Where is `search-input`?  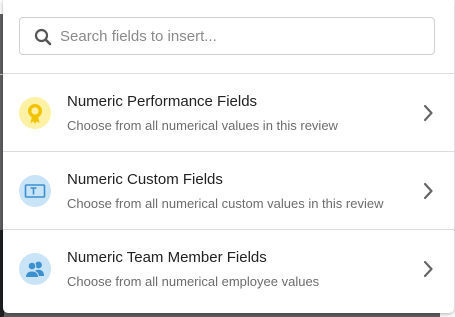 search-input is located at coordinates (240, 36).